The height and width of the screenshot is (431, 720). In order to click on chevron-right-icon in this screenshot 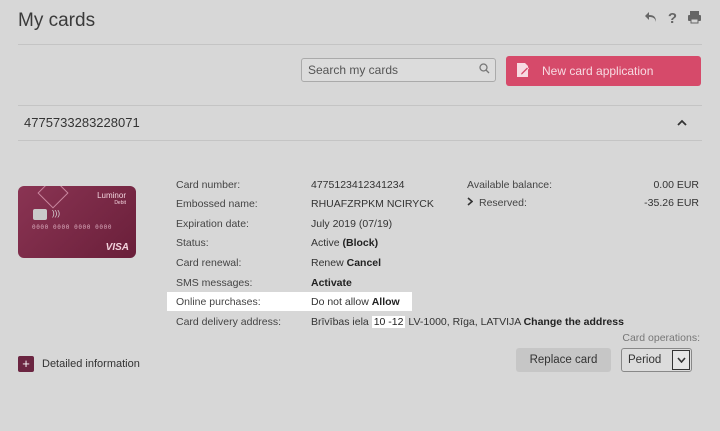, I will do `click(470, 203)`.